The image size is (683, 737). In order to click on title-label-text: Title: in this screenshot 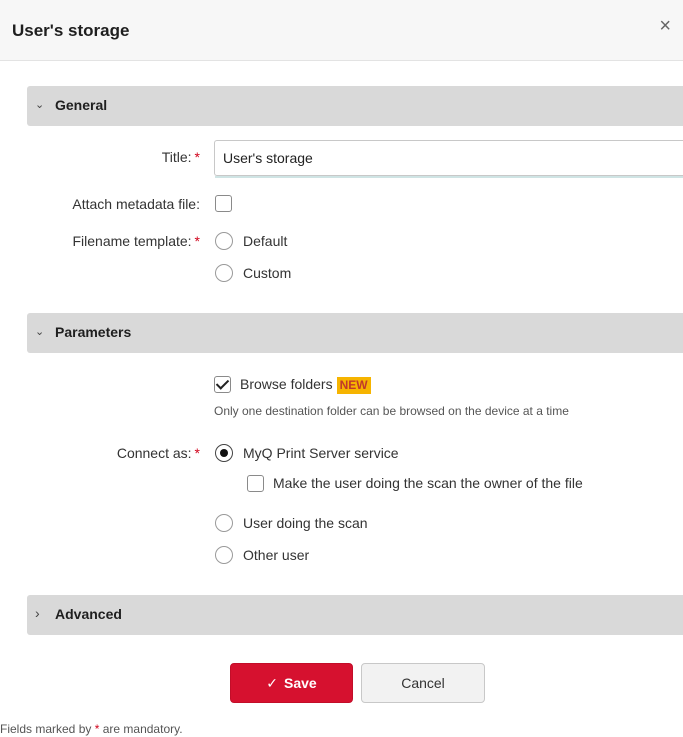, I will do `click(176, 157)`.